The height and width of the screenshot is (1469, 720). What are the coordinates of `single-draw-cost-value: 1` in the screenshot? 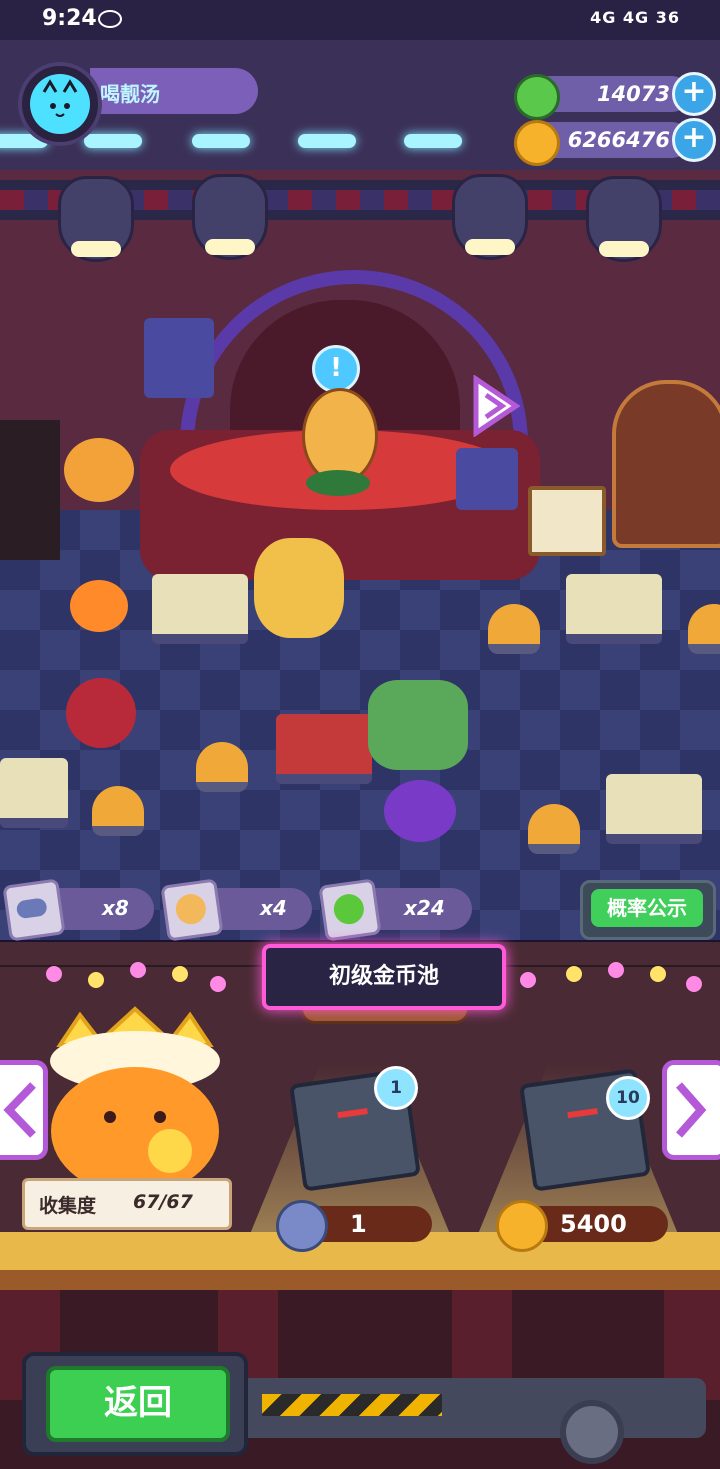 It's located at (358, 1224).